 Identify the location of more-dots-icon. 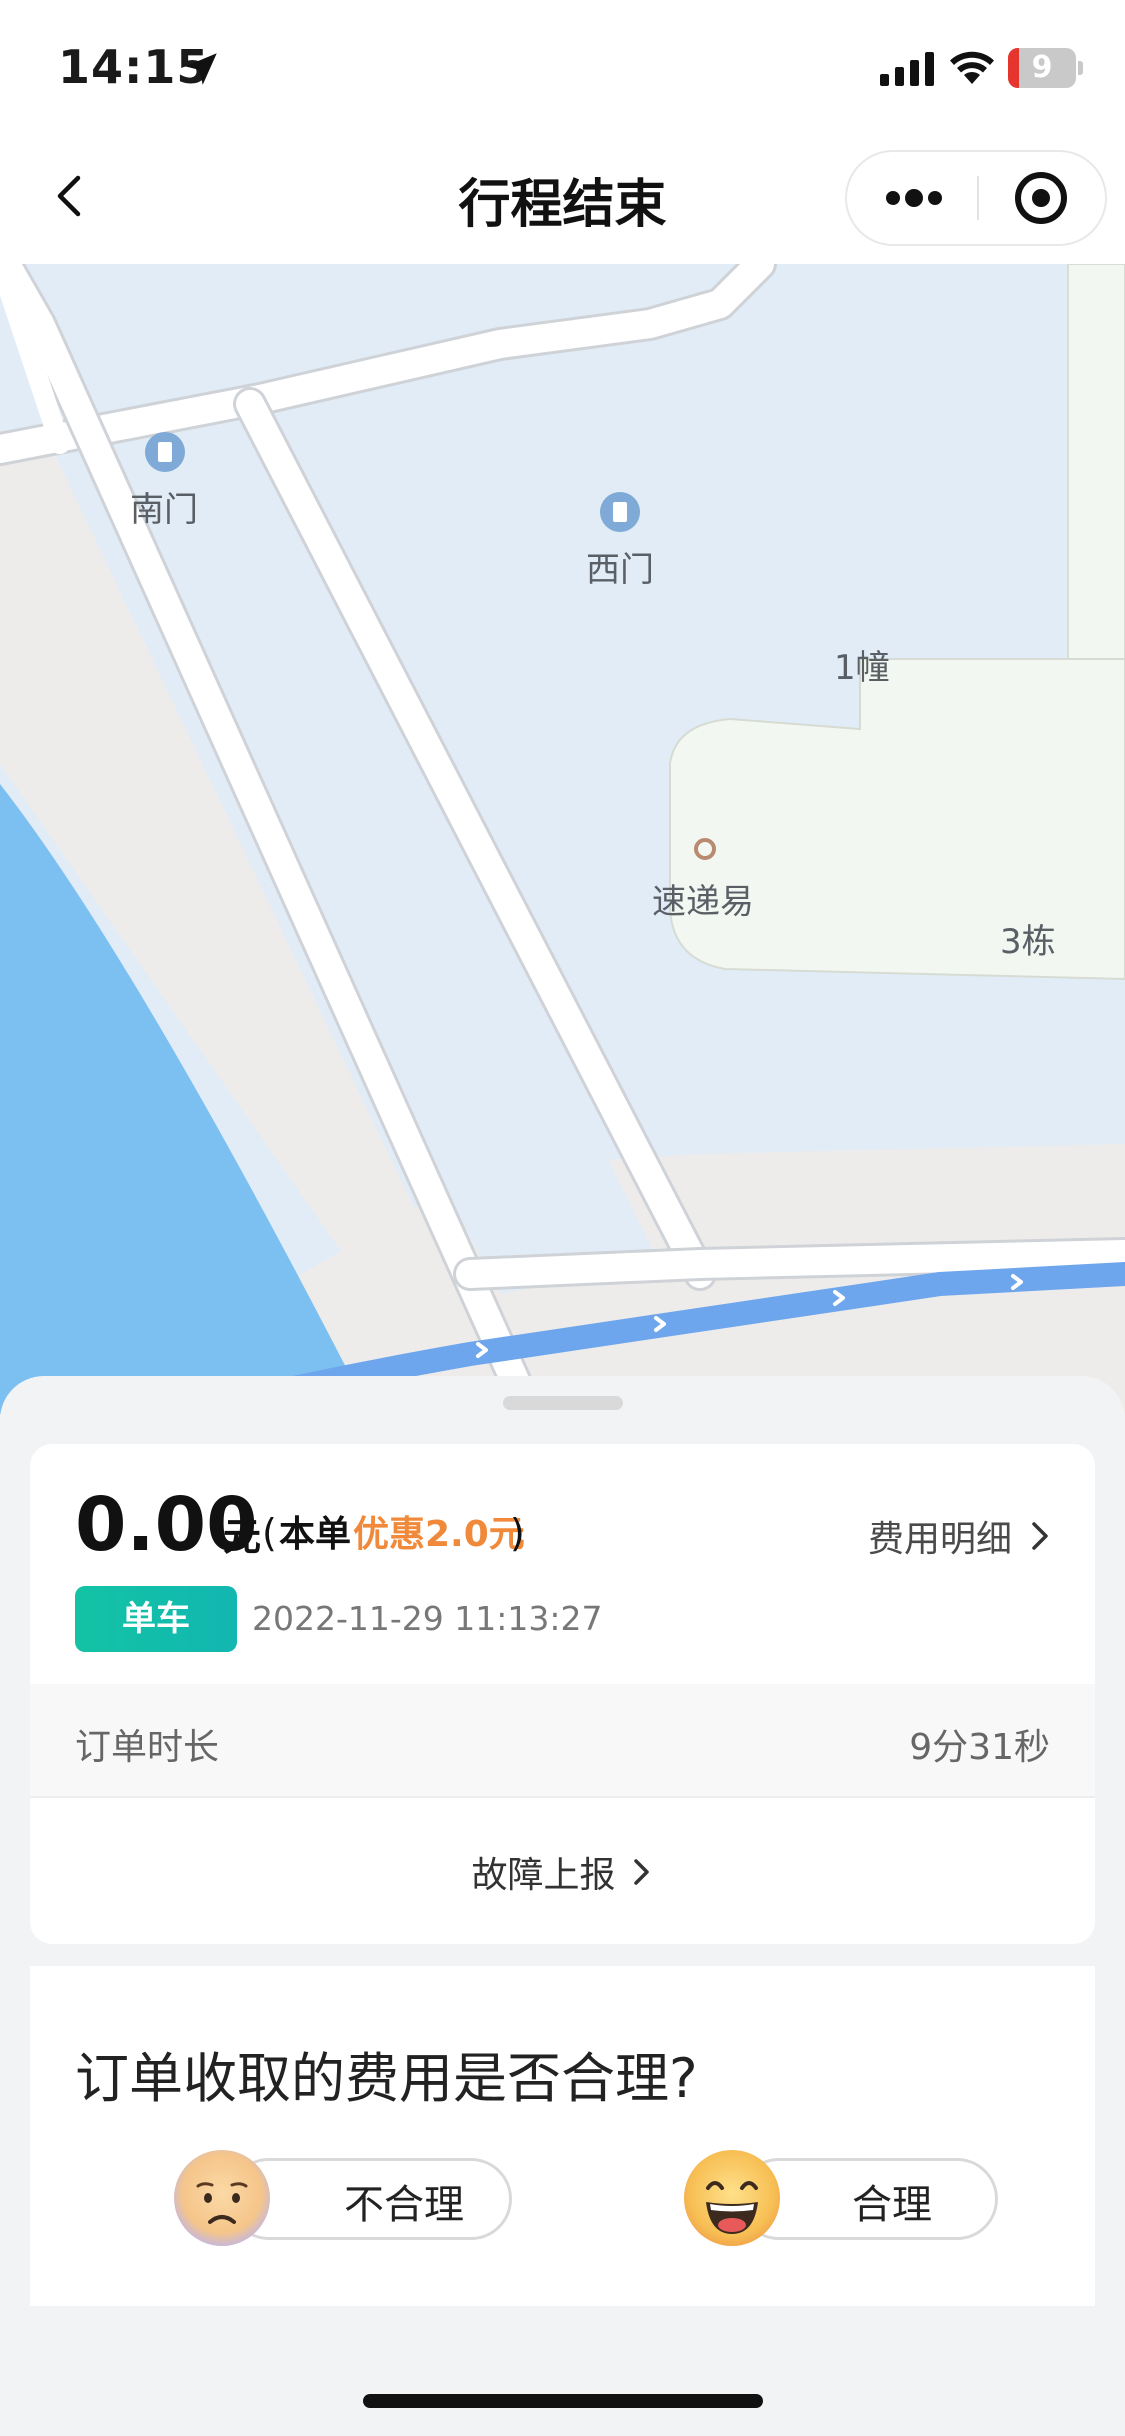
(914, 198).